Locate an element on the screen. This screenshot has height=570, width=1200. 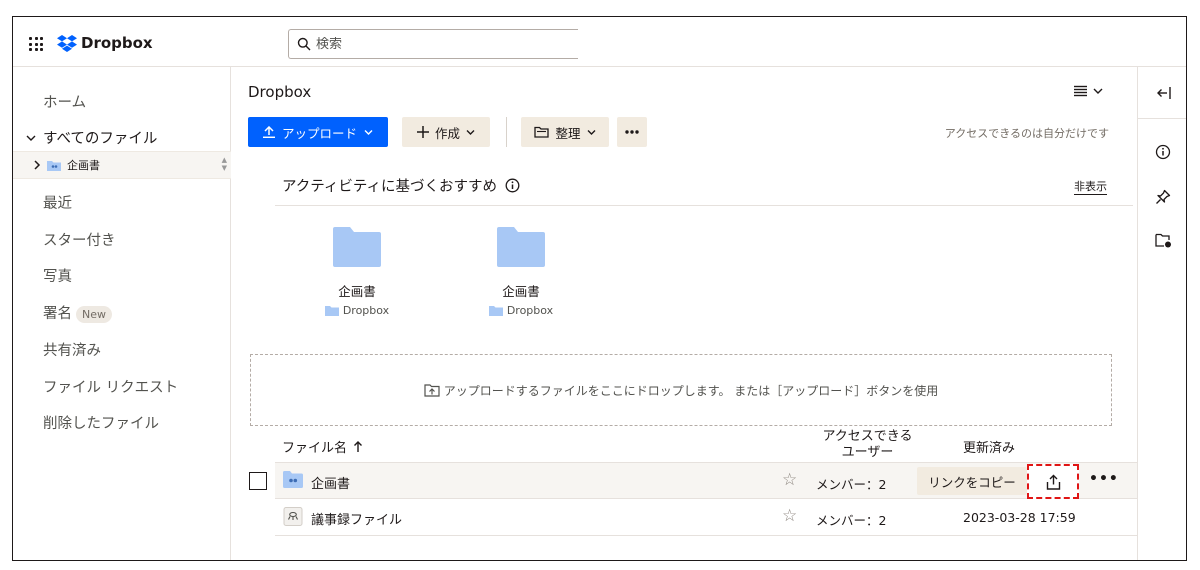
column-header-label: アクセスできる is located at coordinates (867, 436).